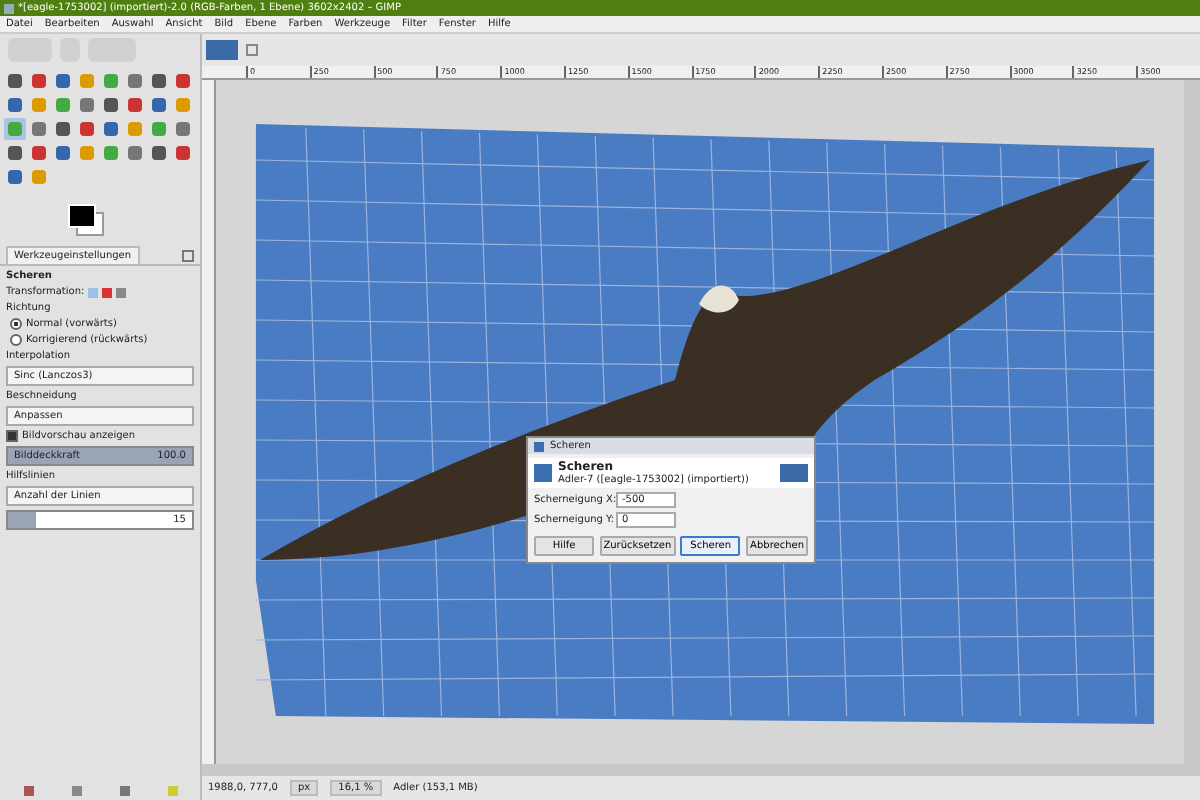  What do you see at coordinates (121, 292) in the screenshot?
I see `path-icon` at bounding box center [121, 292].